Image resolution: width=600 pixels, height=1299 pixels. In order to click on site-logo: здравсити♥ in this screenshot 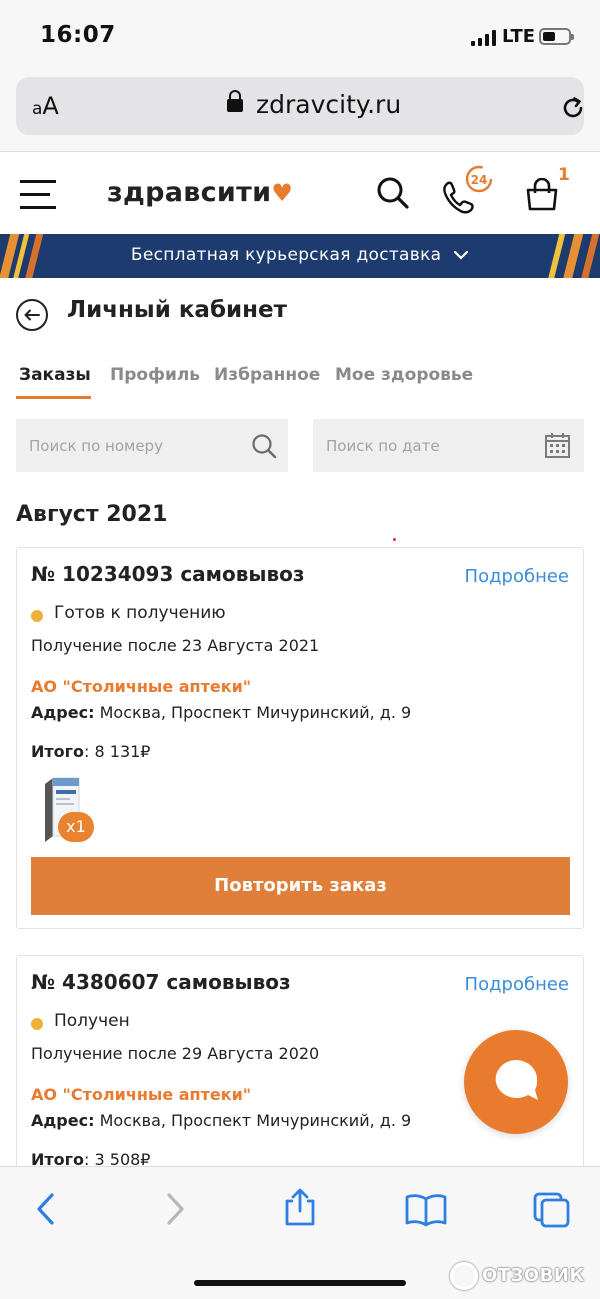, I will do `click(200, 192)`.